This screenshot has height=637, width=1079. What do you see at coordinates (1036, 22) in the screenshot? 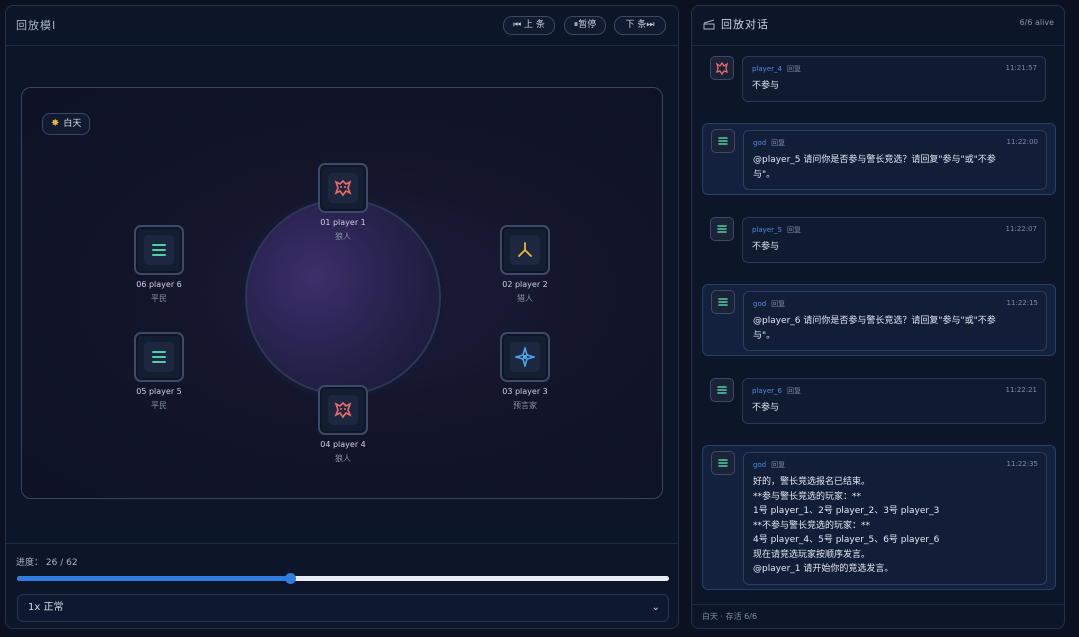
I see `alive-count: 6/6 alive` at bounding box center [1036, 22].